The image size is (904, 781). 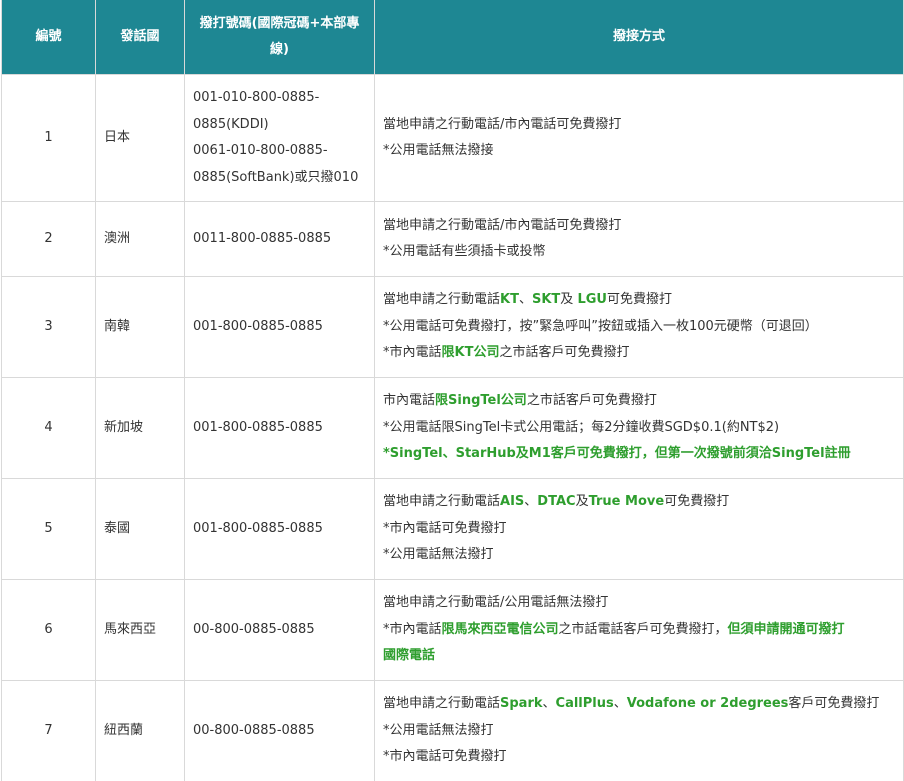 I want to click on highlighted-text: 國際電話, so click(x=409, y=656).